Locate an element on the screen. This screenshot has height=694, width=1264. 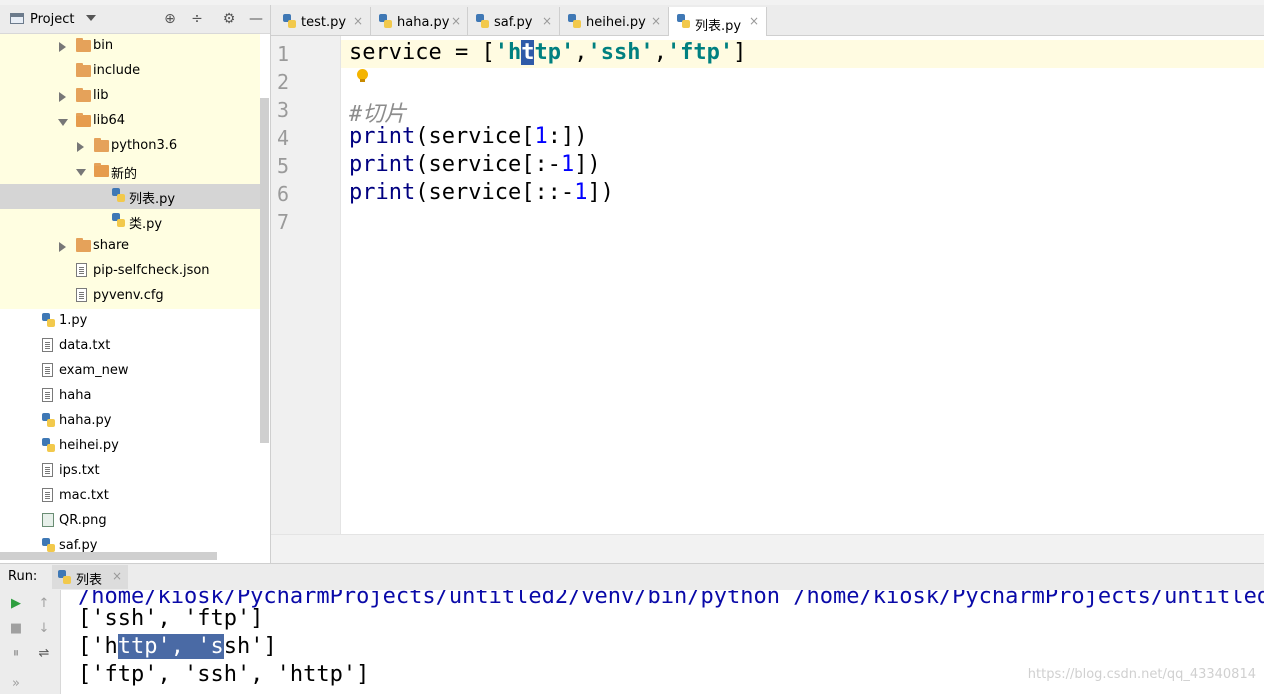
tab-label: 列表.py is located at coordinates (718, 26).